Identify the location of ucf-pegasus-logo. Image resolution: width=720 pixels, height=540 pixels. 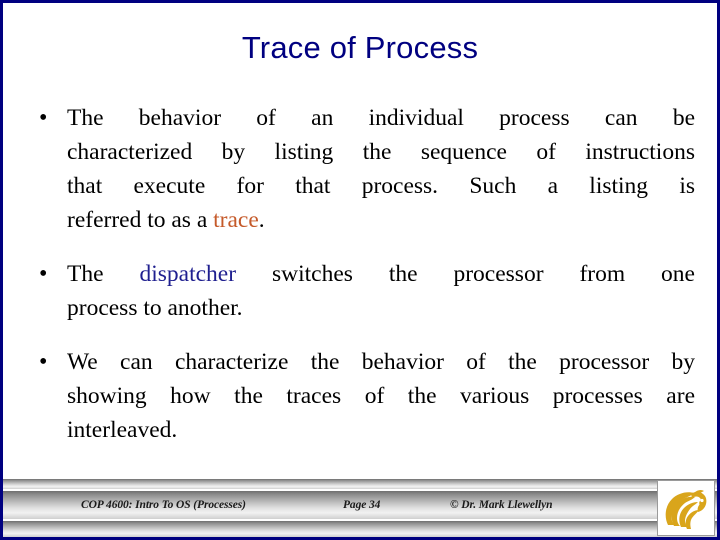
(686, 508).